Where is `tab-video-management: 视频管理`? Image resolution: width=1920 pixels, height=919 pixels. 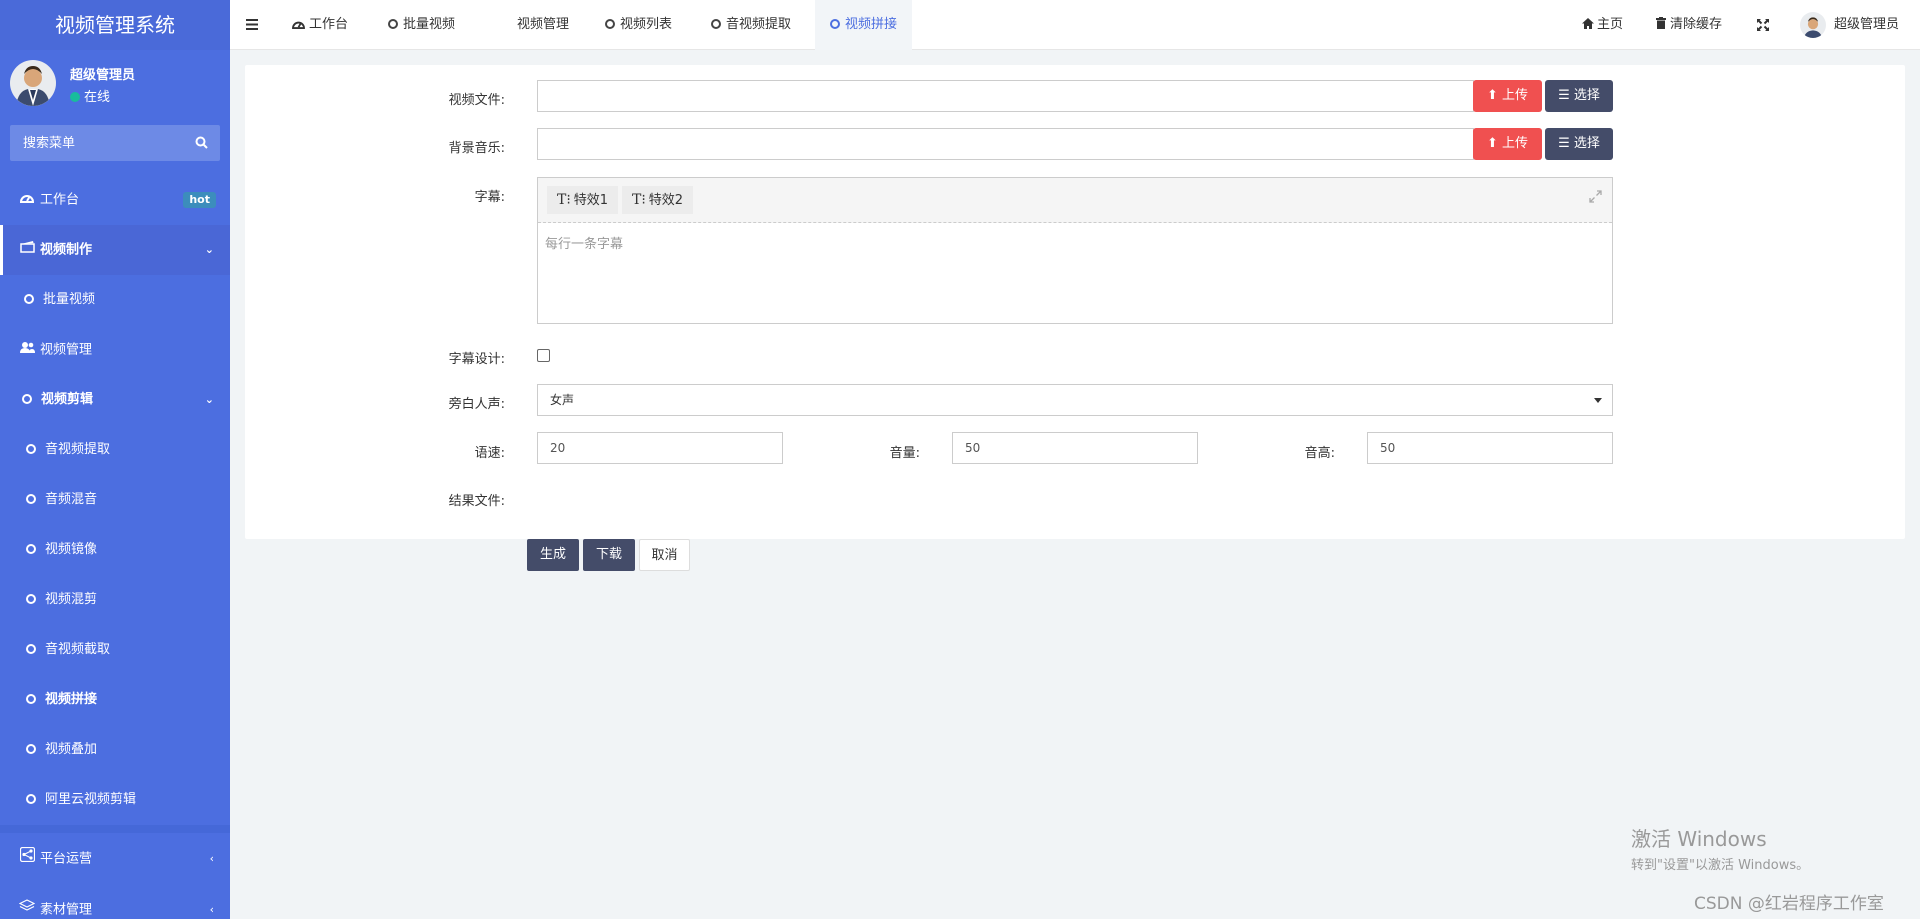 tab-video-management: 视频管理 is located at coordinates (543, 25).